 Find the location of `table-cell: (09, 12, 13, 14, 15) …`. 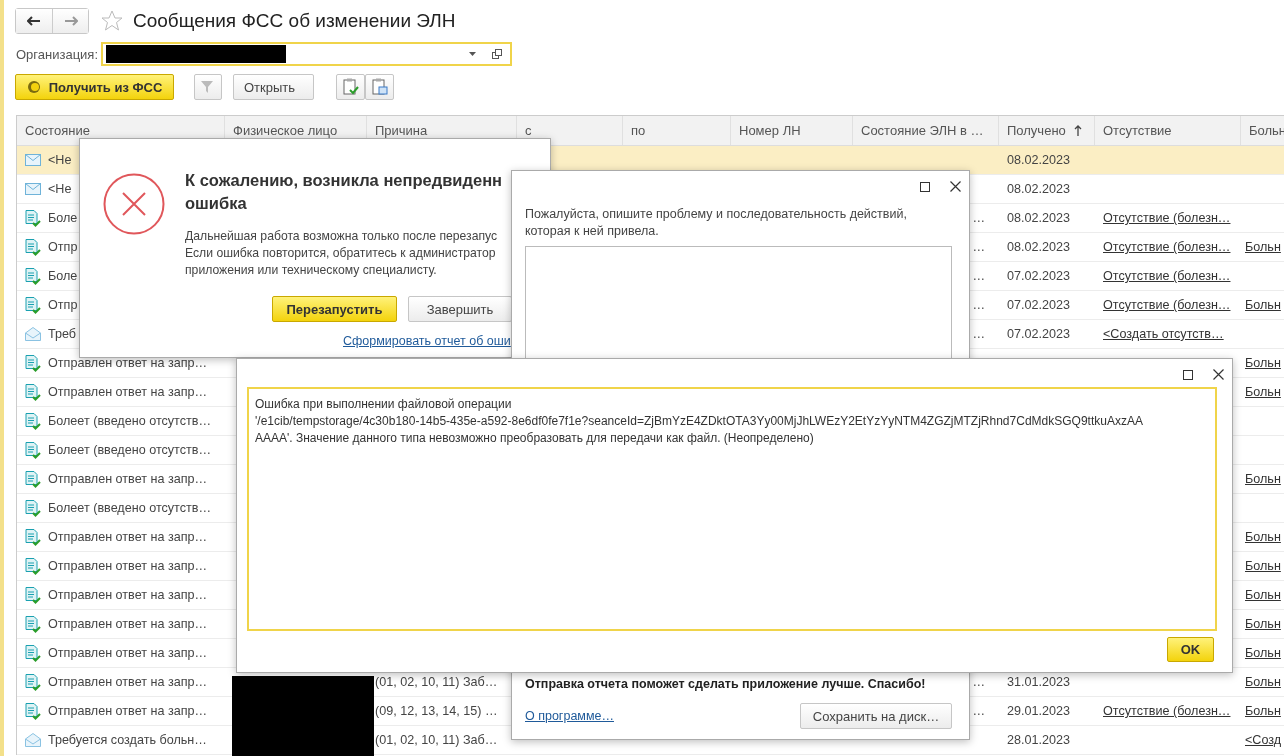

table-cell: (09, 12, 13, 14, 15) … is located at coordinates (436, 711).